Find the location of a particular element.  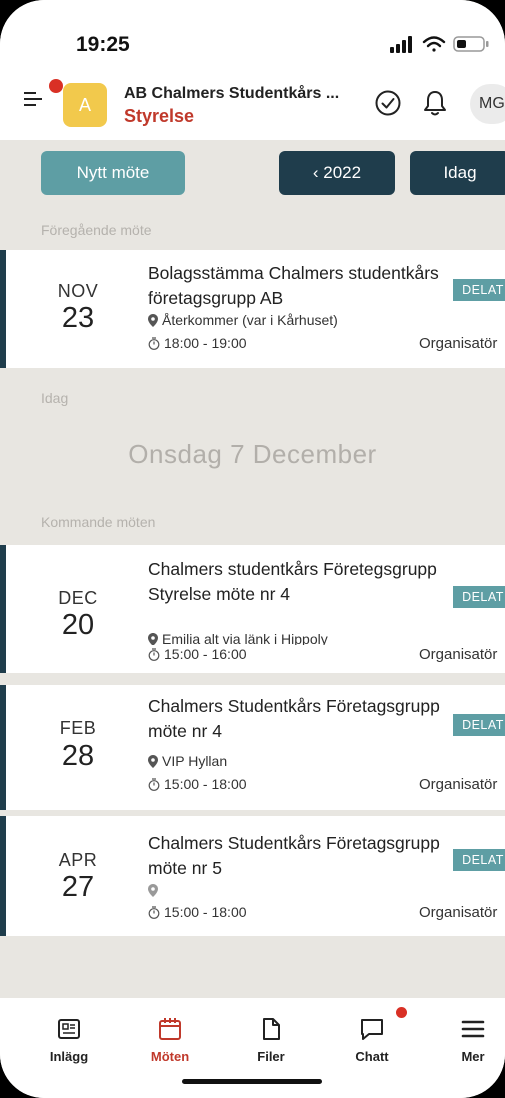

meeting-time-text: 15:00 - 16:00 is located at coordinates (205, 654).